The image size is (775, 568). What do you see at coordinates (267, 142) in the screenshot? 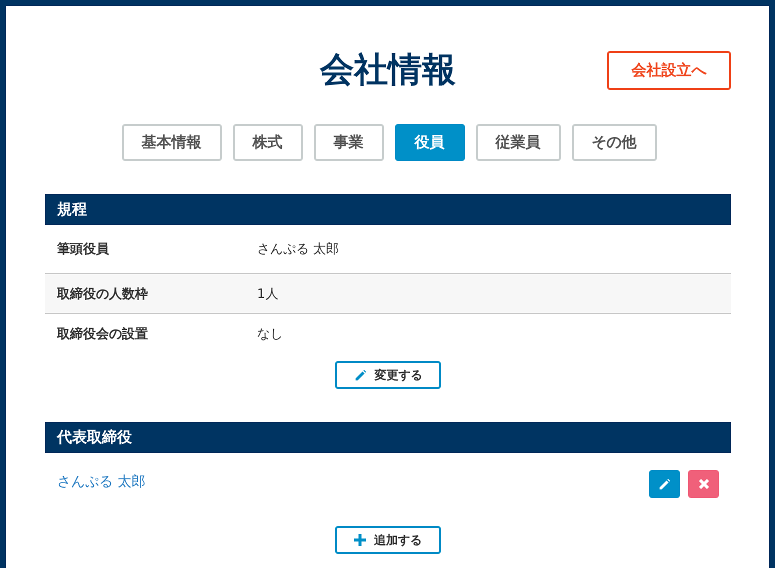
I see `tab: 株式` at bounding box center [267, 142].